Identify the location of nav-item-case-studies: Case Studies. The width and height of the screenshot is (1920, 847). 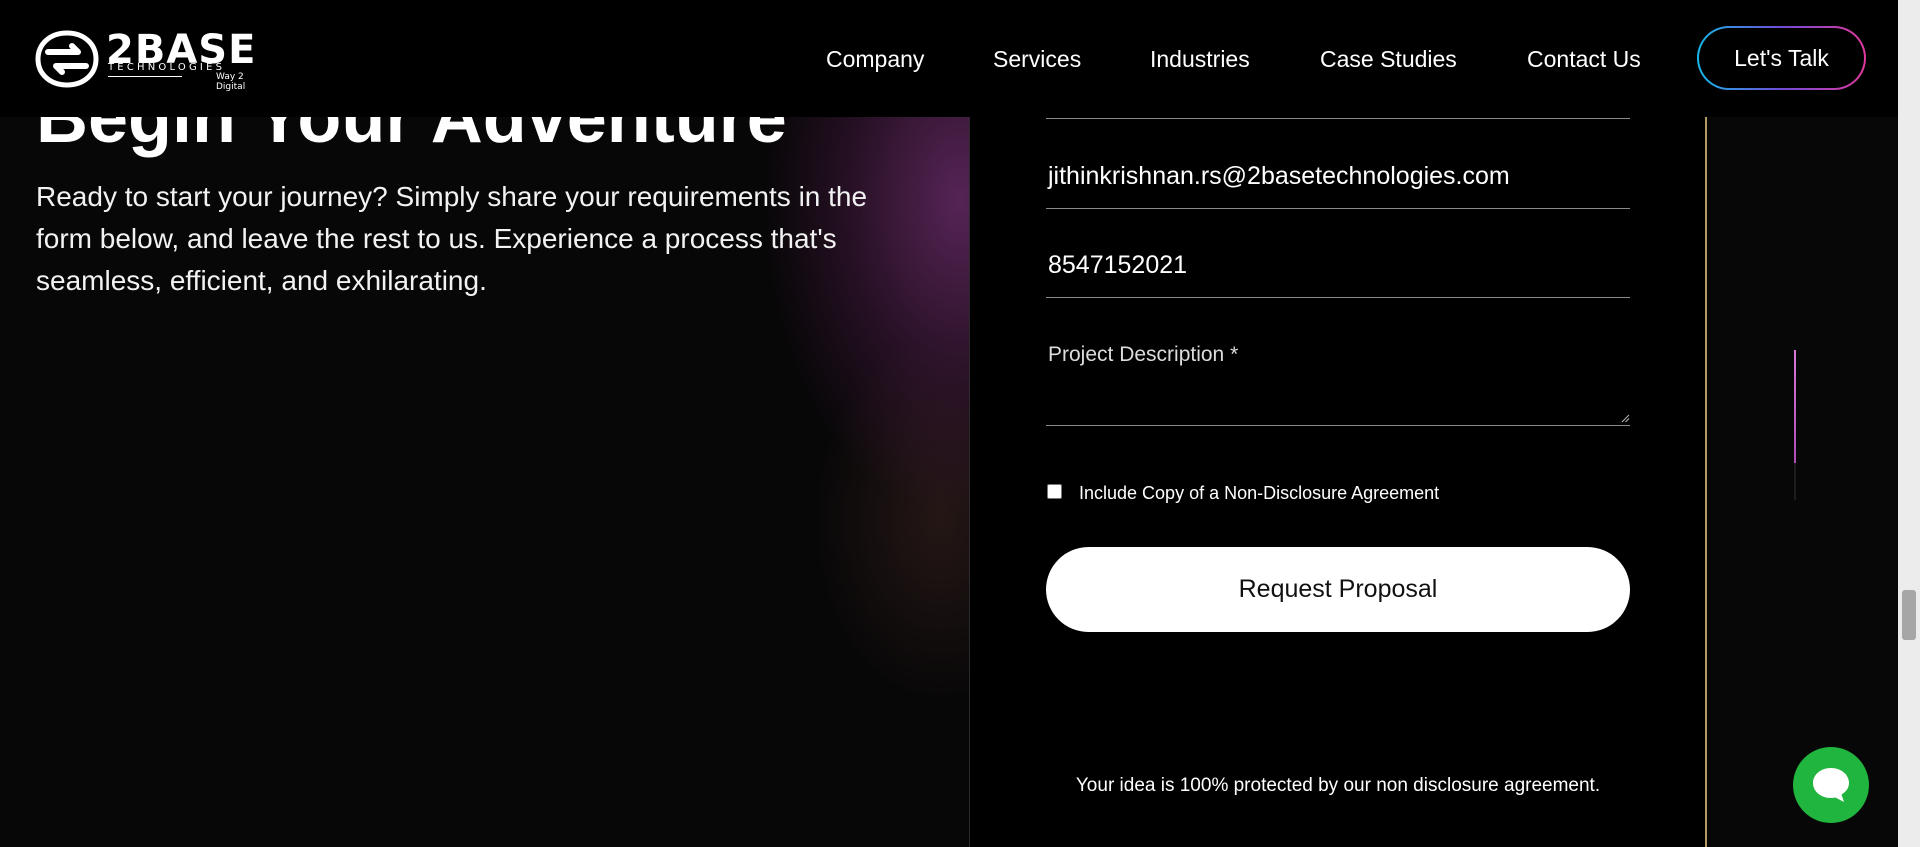
(1388, 59).